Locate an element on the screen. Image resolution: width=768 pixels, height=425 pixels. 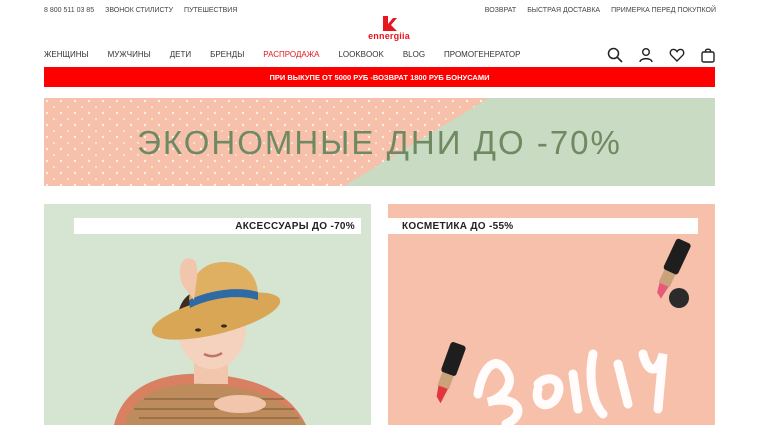
search-icon is located at coordinates (615, 55).